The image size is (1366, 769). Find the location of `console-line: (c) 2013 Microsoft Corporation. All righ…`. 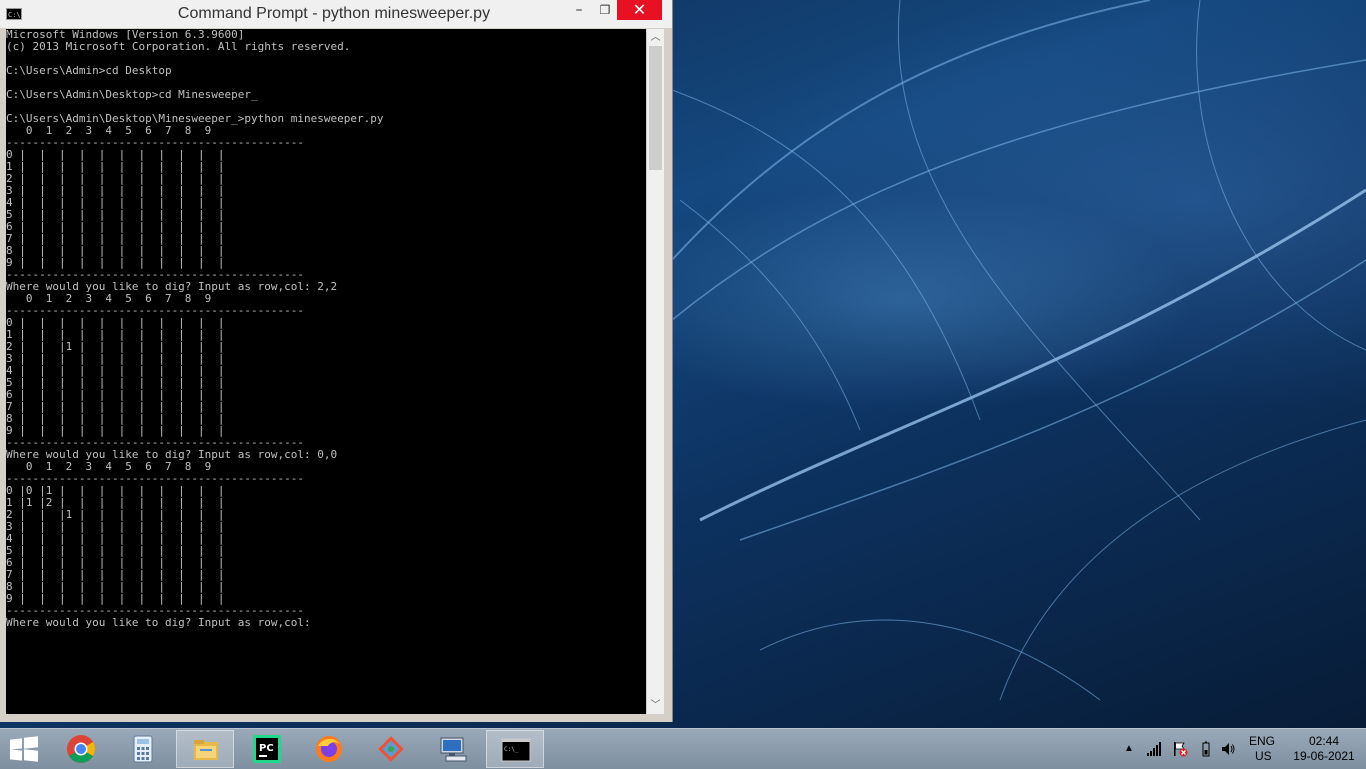

console-line: (c) 2013 Microsoft Corporation. All righ… is located at coordinates (178, 46).